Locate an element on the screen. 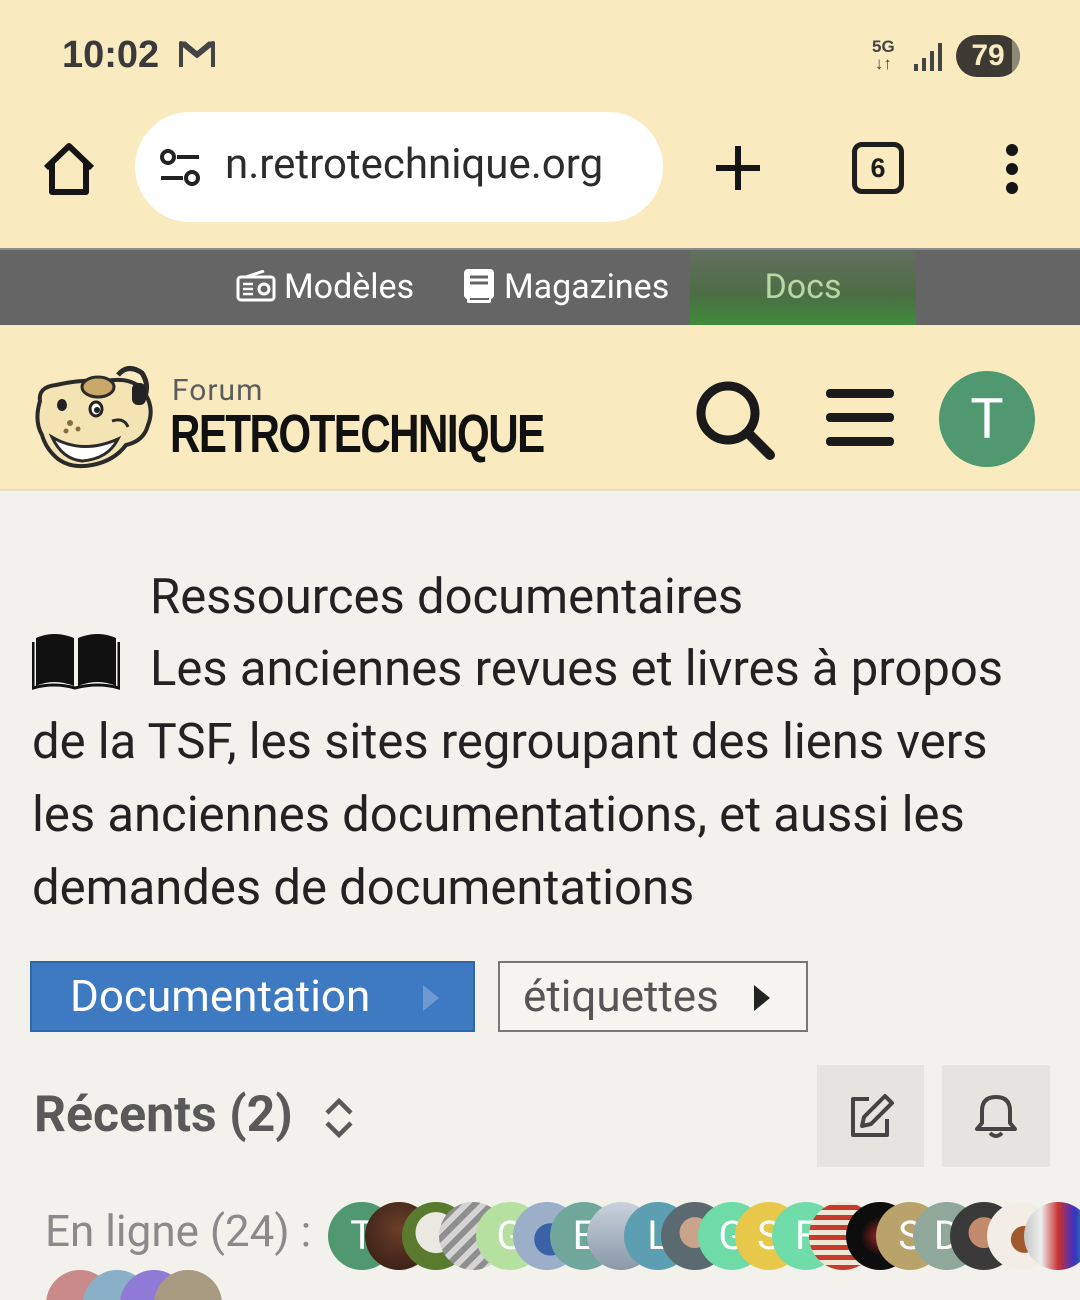 The height and width of the screenshot is (1300, 1080). documentation-button: Documentation is located at coordinates (252, 996).